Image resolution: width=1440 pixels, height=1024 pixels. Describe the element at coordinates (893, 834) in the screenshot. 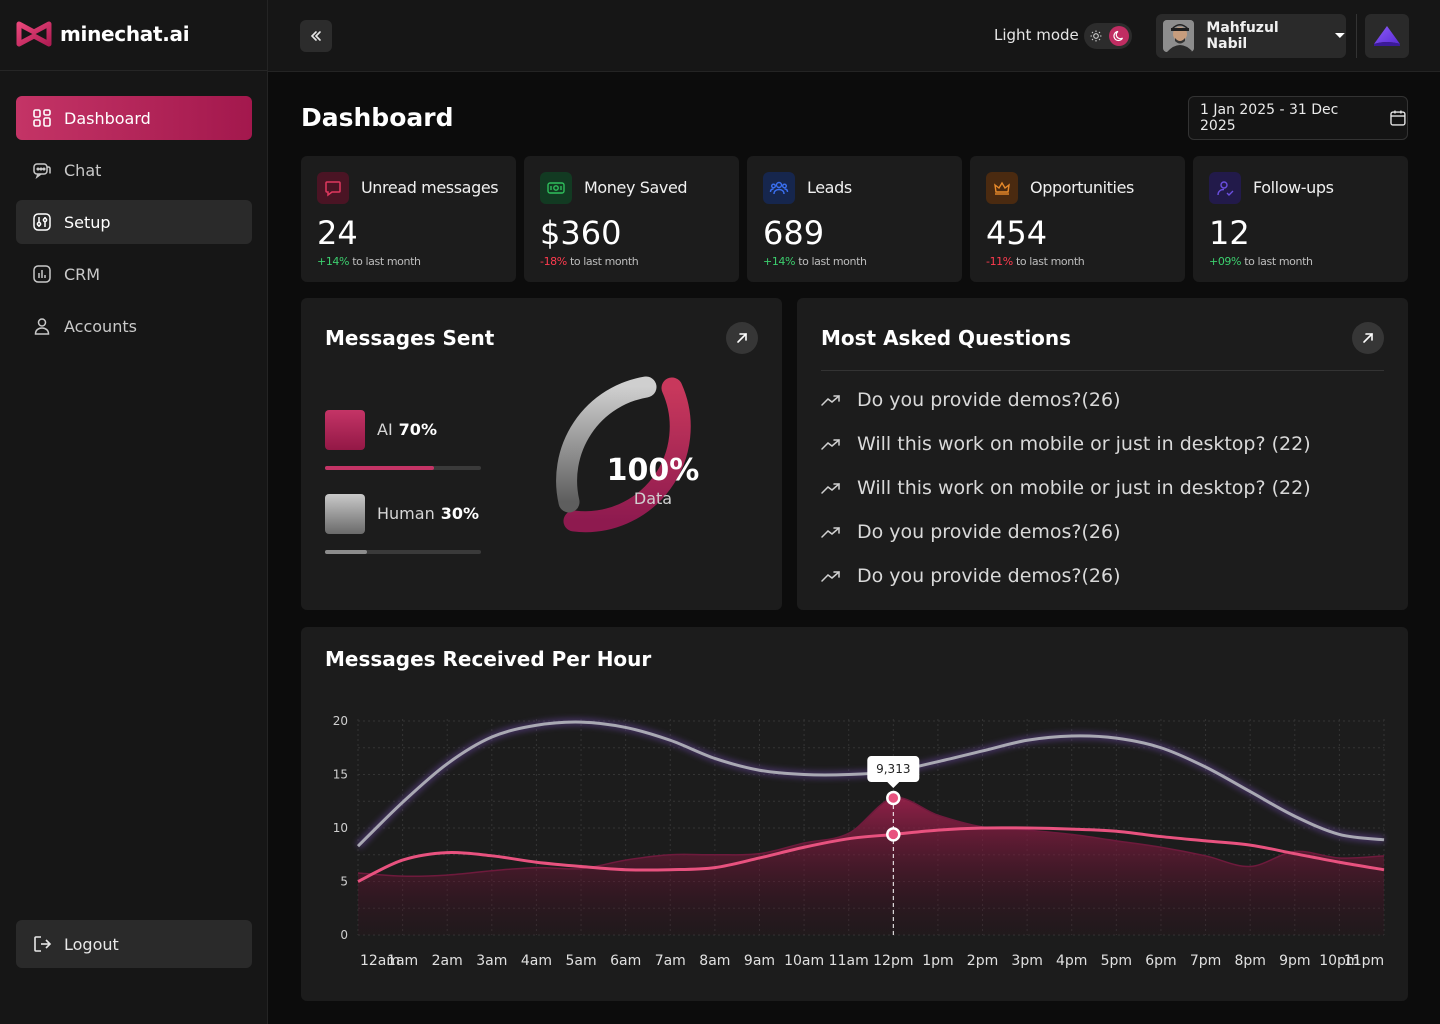

I see `tooltip-point-line` at that location.